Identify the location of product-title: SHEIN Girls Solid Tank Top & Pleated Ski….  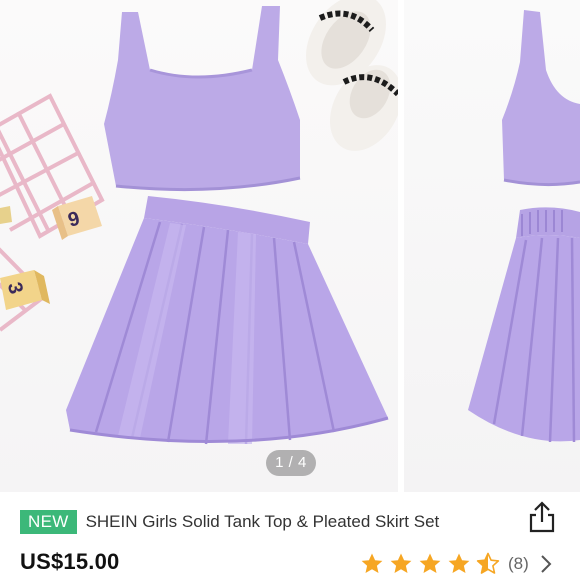
(262, 521).